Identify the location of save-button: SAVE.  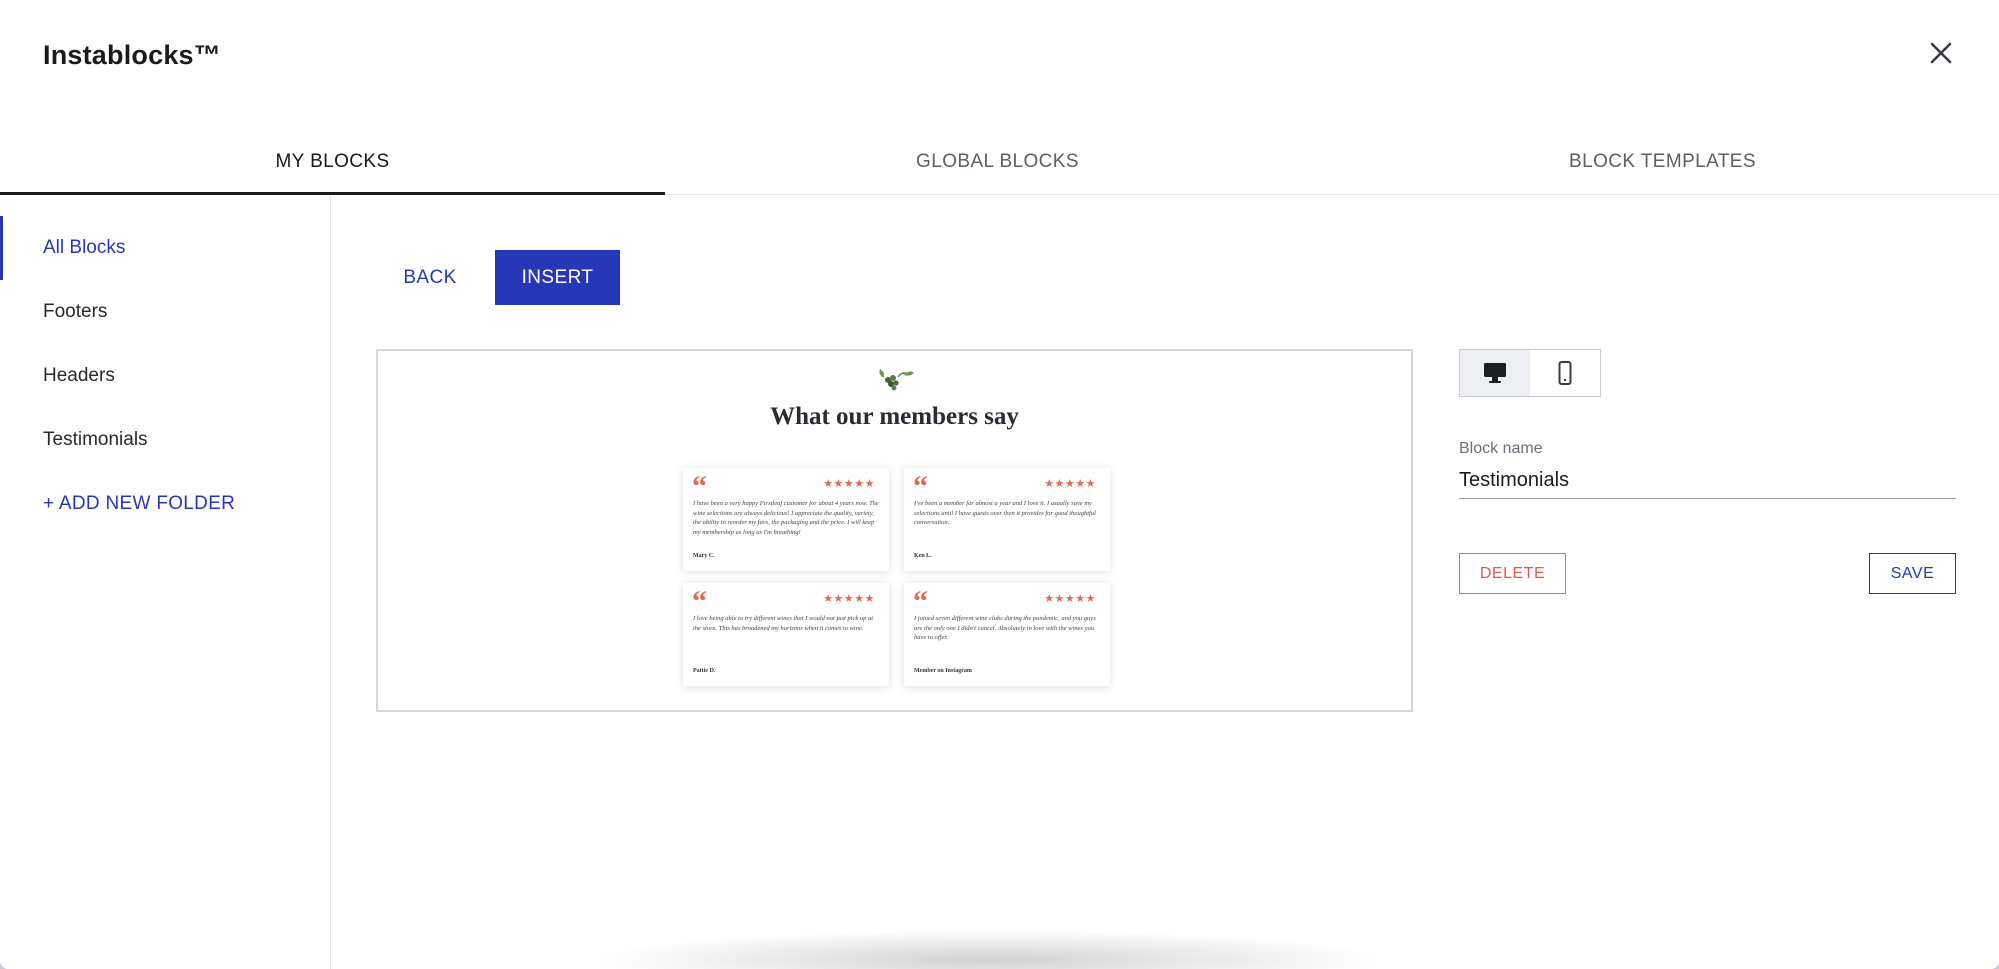
(1912, 573).